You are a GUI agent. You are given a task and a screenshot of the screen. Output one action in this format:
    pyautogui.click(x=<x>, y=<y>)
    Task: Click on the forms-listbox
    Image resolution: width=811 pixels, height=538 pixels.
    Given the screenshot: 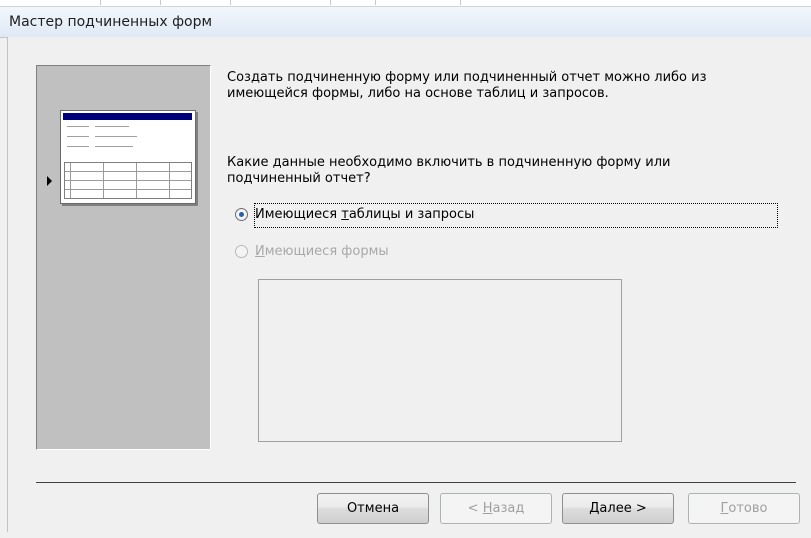 What is the action you would take?
    pyautogui.click(x=440, y=360)
    